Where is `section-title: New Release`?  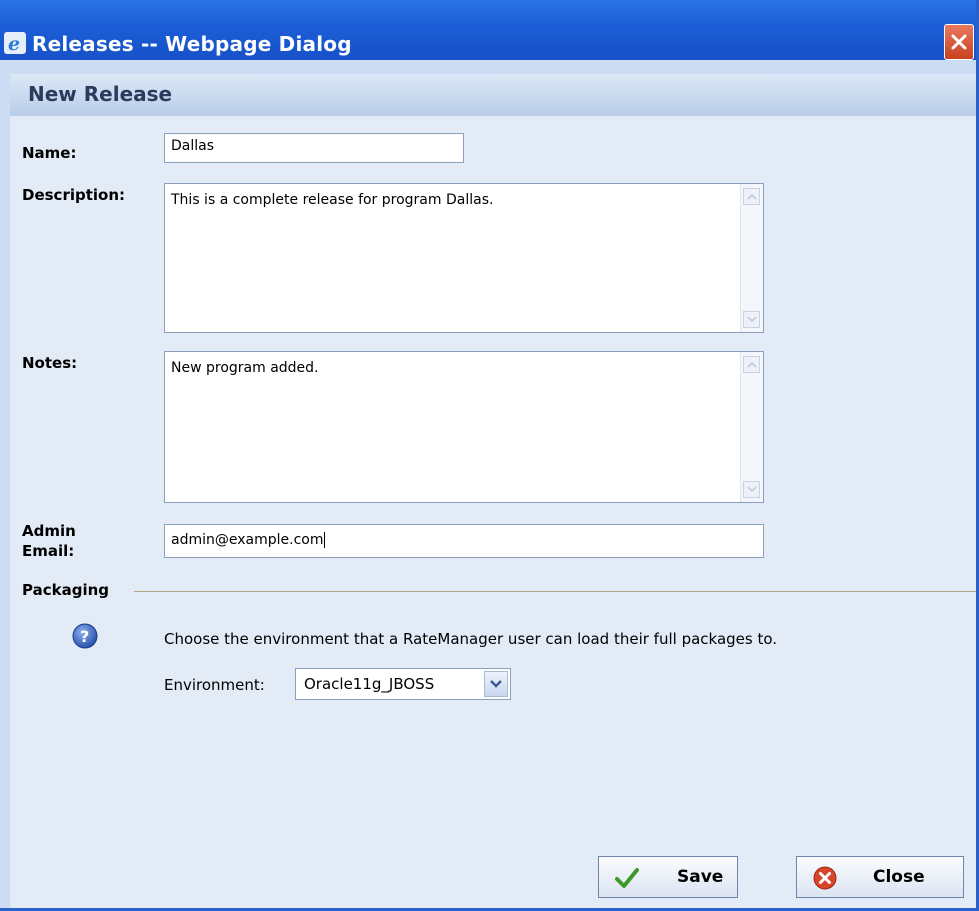
section-title: New Release is located at coordinates (100, 94).